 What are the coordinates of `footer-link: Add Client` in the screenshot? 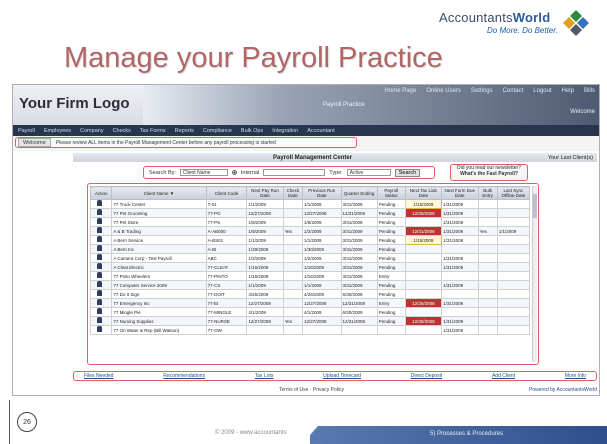 It's located at (503, 376).